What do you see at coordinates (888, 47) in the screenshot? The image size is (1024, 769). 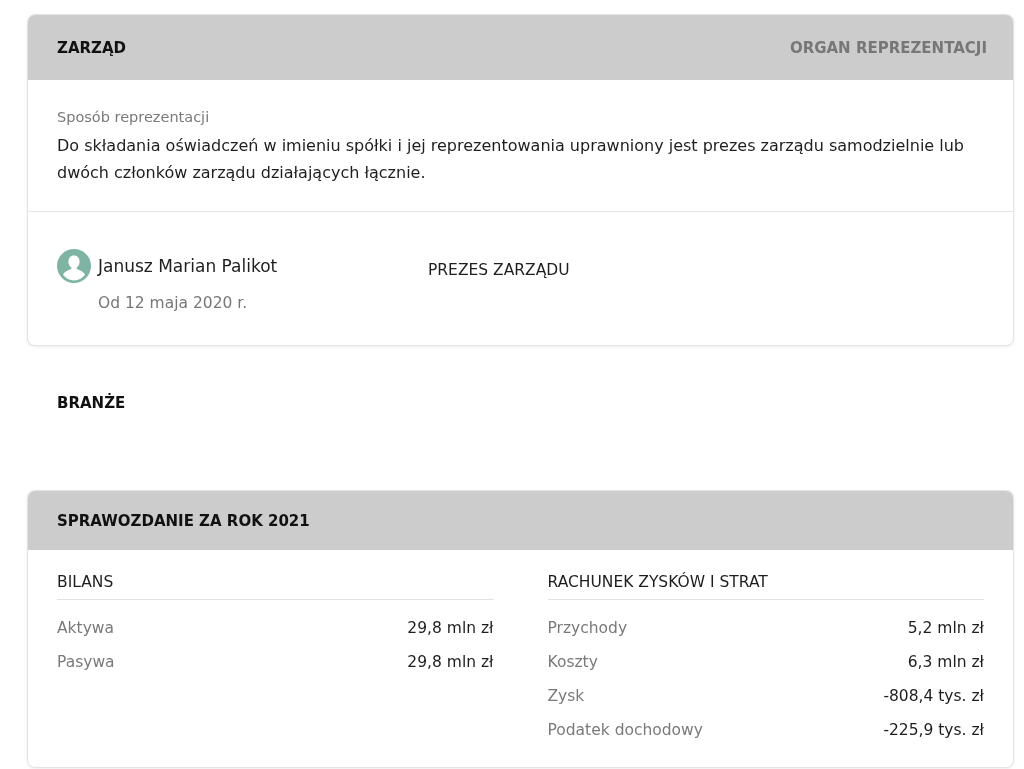 I see `card-subtitle: ORGAN REPREZENTACJI` at bounding box center [888, 47].